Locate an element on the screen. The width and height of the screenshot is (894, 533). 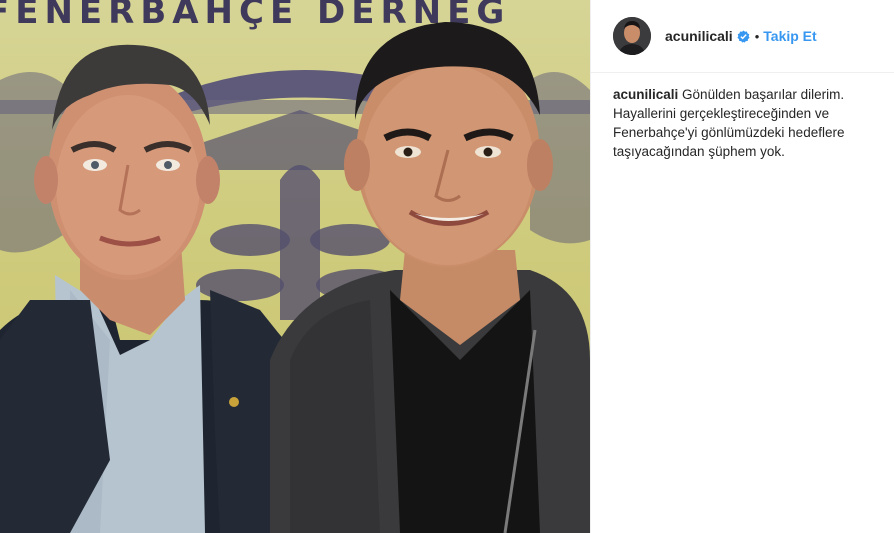
post-header: acunilicali • Takip Et is located at coordinates (742, 36).